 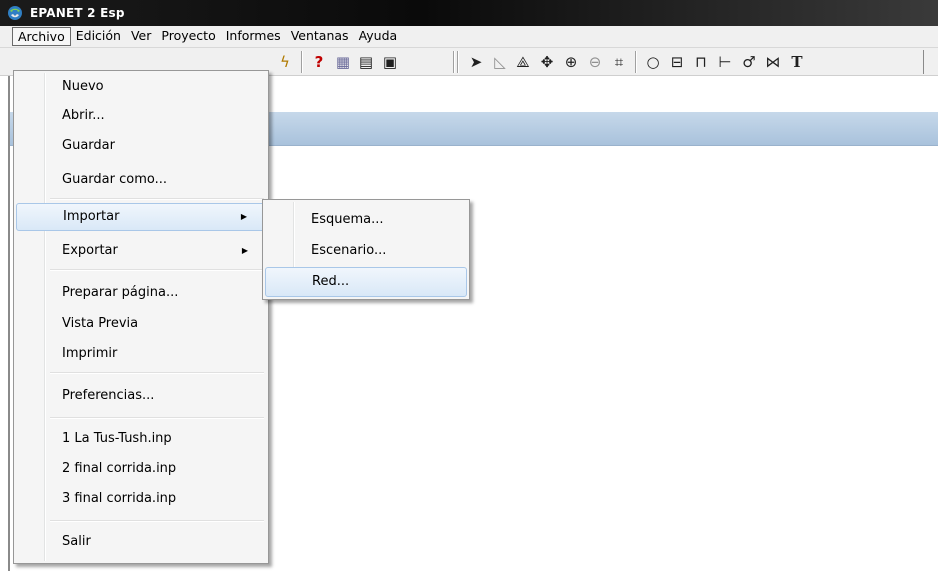 I want to click on zoom-in-icon: ⊕, so click(x=571, y=62).